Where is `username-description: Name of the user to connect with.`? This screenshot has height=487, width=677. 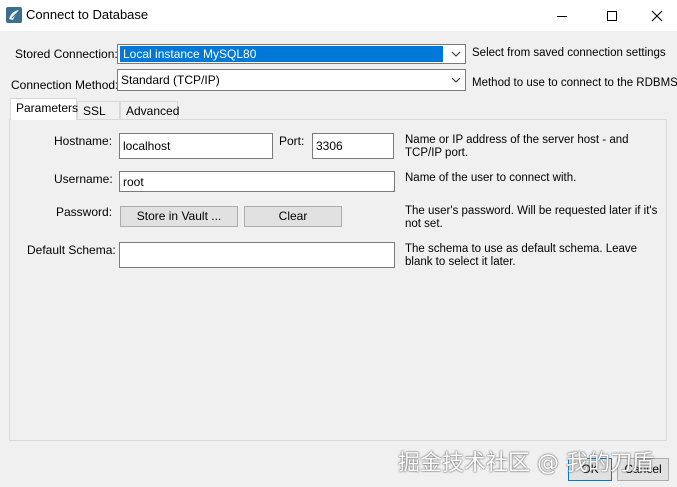 username-description: Name of the user to connect with. is located at coordinates (491, 178).